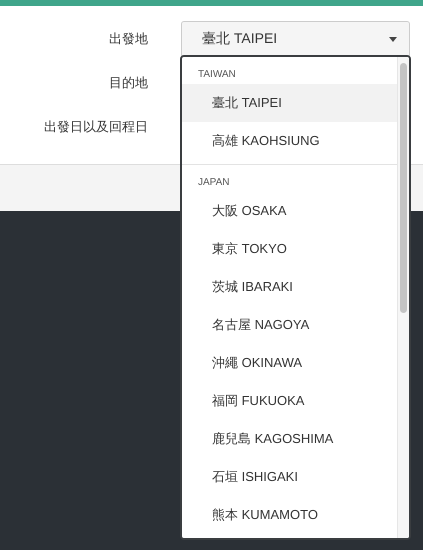  Describe the element at coordinates (289, 287) in the screenshot. I see `dropdown-option: 茨城 IBARAKI` at that location.